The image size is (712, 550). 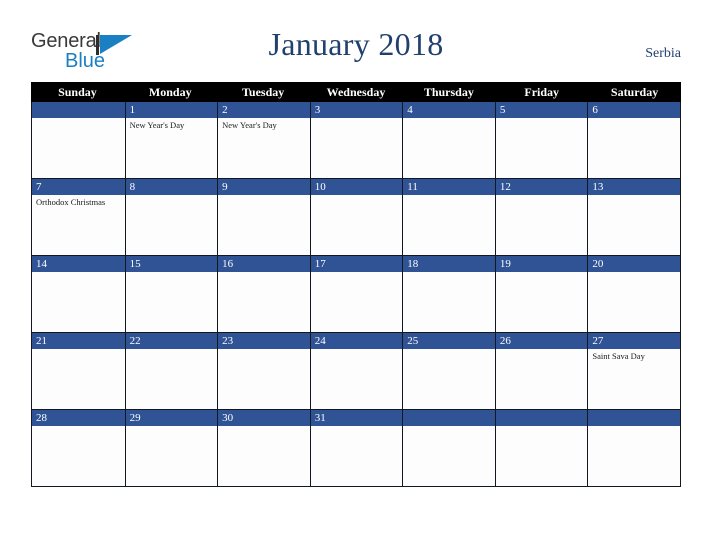 I want to click on weekday-header-wednesday: Wednesday, so click(x=356, y=92).